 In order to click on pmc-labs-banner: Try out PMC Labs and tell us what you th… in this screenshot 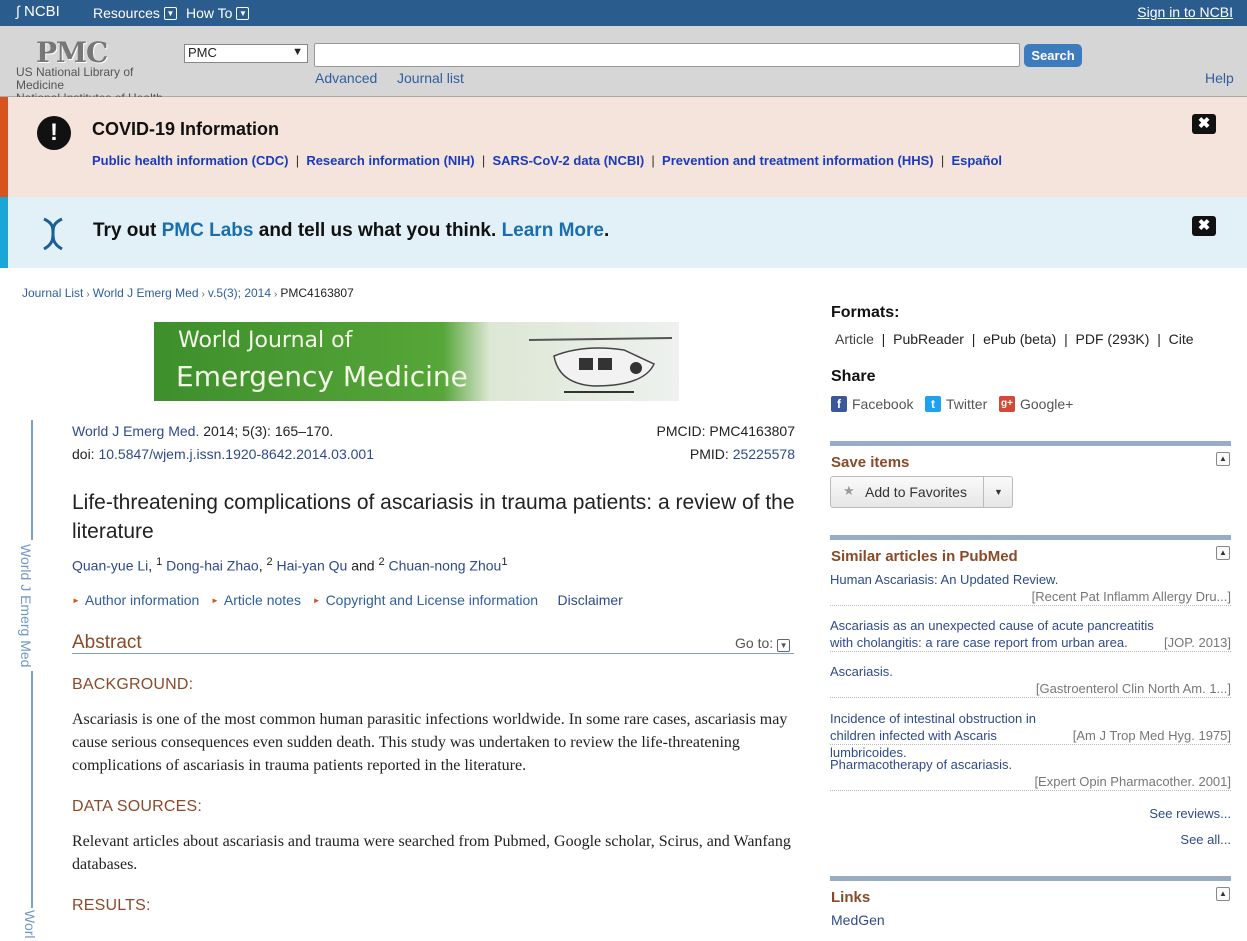, I will do `click(623, 232)`.